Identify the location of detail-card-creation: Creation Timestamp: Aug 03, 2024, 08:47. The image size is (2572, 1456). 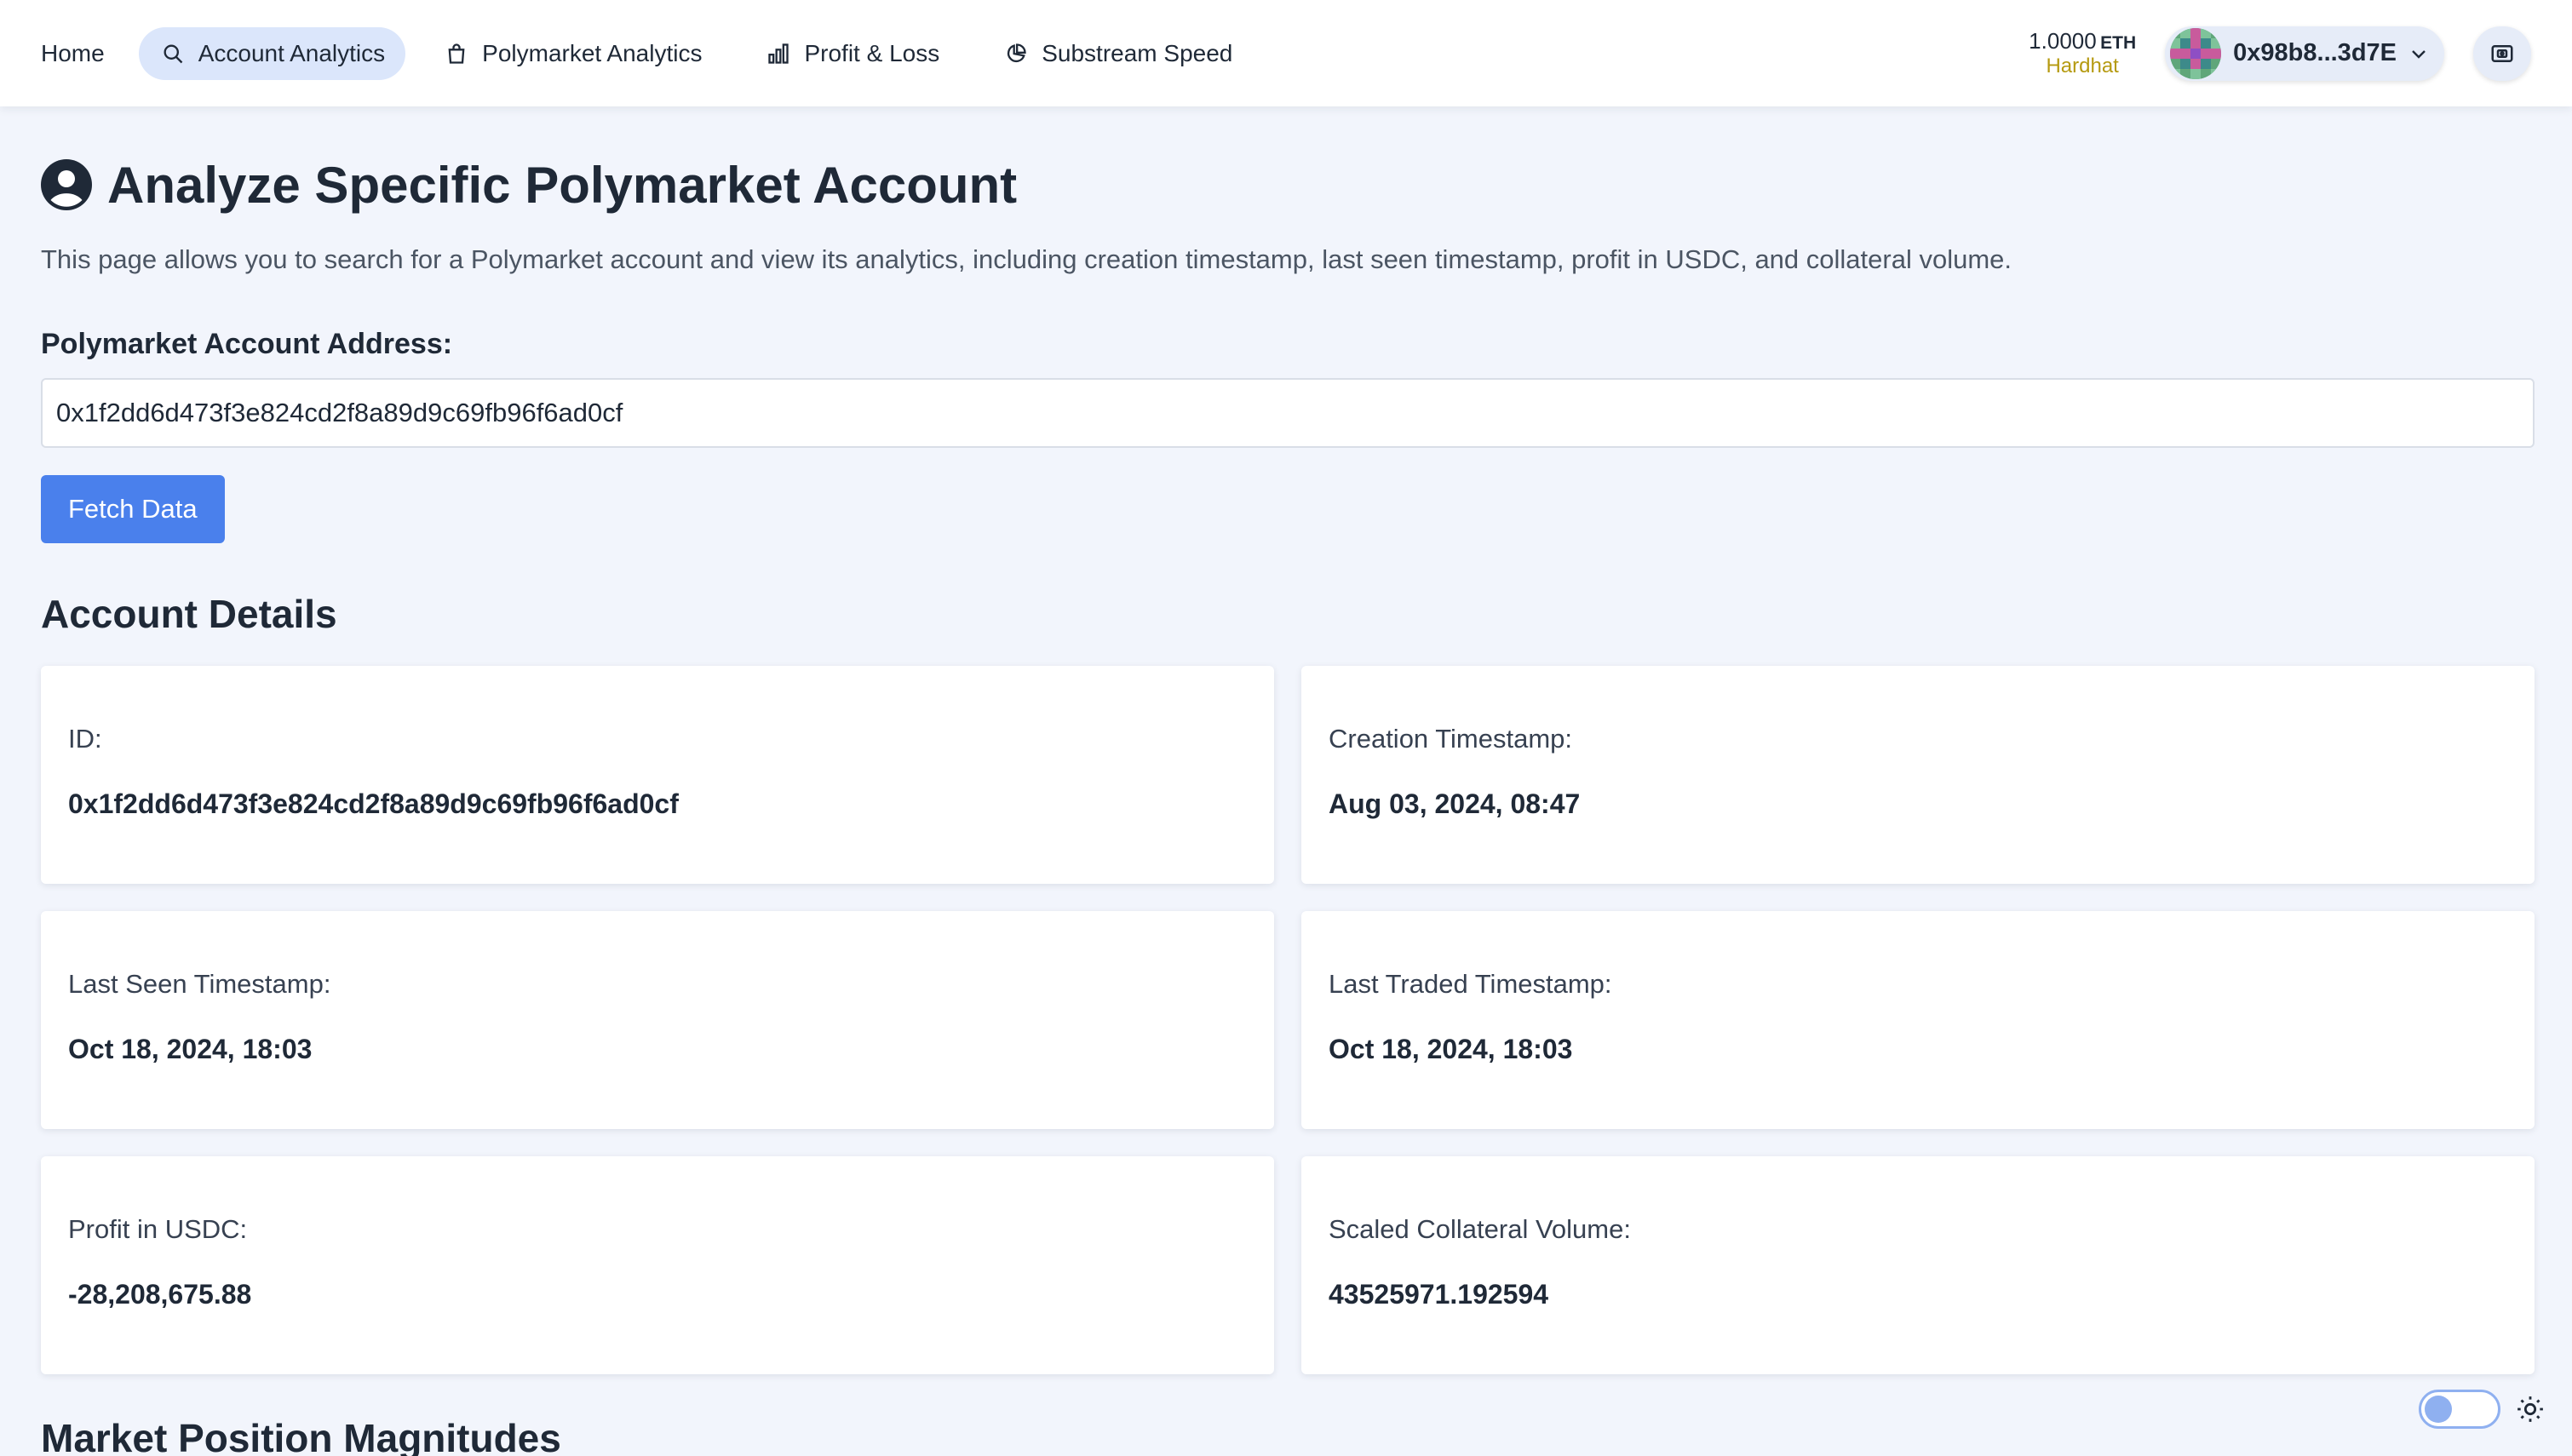
(1918, 775).